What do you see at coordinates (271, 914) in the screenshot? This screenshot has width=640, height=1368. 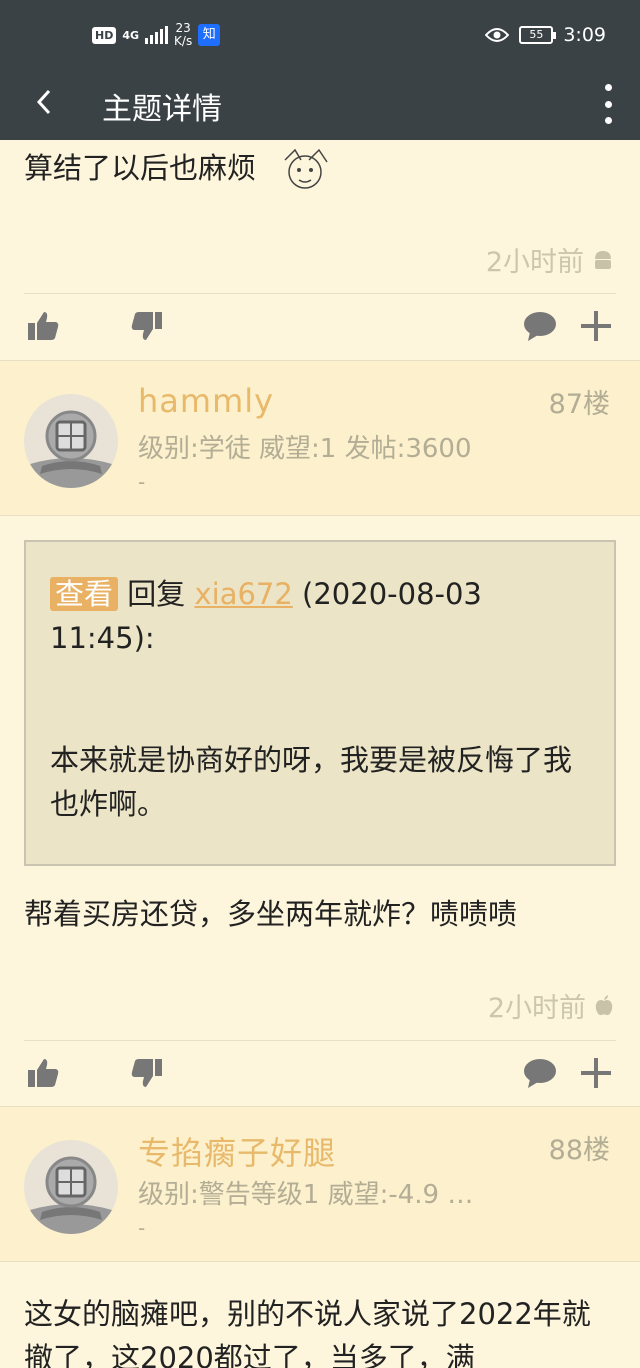 I see `post-text-87: 帮着买房还贷，多坐两年就炸？啧啧啧` at bounding box center [271, 914].